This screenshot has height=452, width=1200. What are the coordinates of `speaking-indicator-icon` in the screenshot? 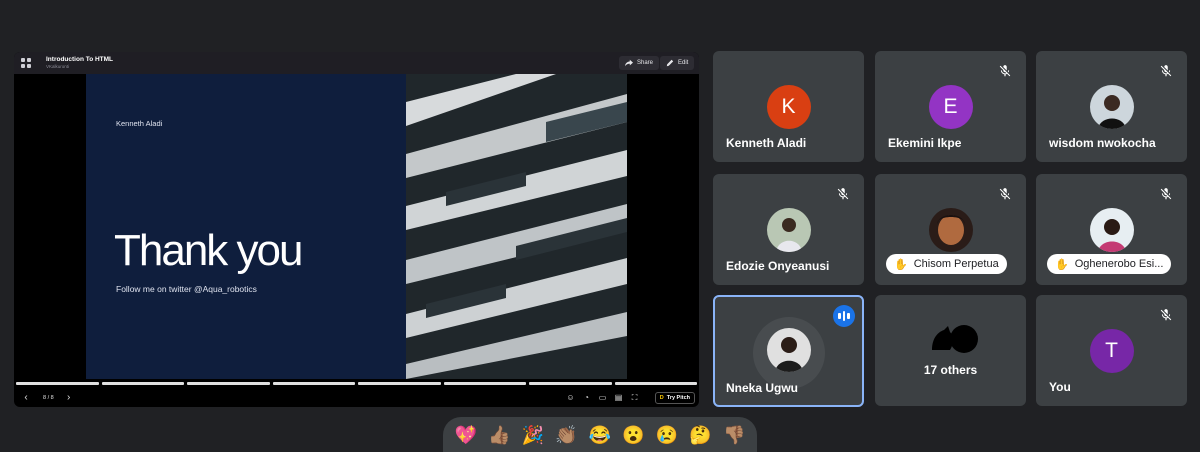 It's located at (844, 316).